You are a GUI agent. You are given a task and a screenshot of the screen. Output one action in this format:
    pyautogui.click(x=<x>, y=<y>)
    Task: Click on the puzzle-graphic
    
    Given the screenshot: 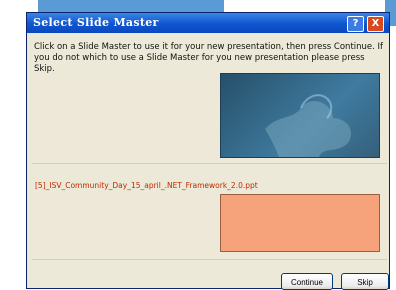 What is the action you would take?
    pyautogui.click(x=308, y=125)
    